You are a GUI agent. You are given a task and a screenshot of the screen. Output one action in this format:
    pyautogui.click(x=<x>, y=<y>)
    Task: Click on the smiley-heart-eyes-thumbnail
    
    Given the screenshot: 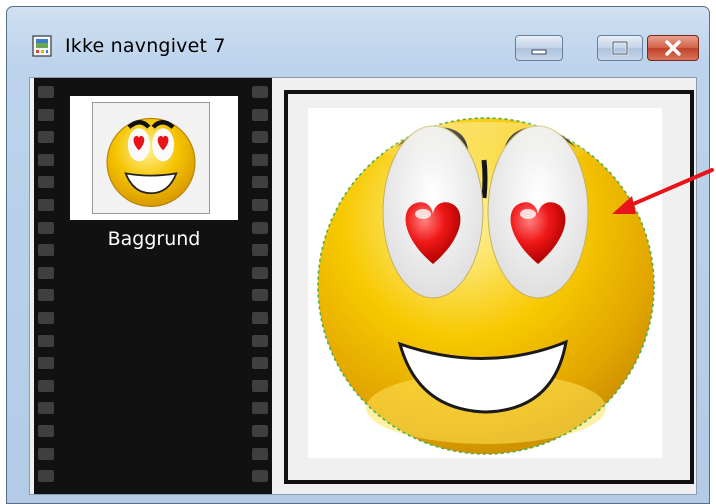 What is the action you would take?
    pyautogui.click(x=151, y=162)
    